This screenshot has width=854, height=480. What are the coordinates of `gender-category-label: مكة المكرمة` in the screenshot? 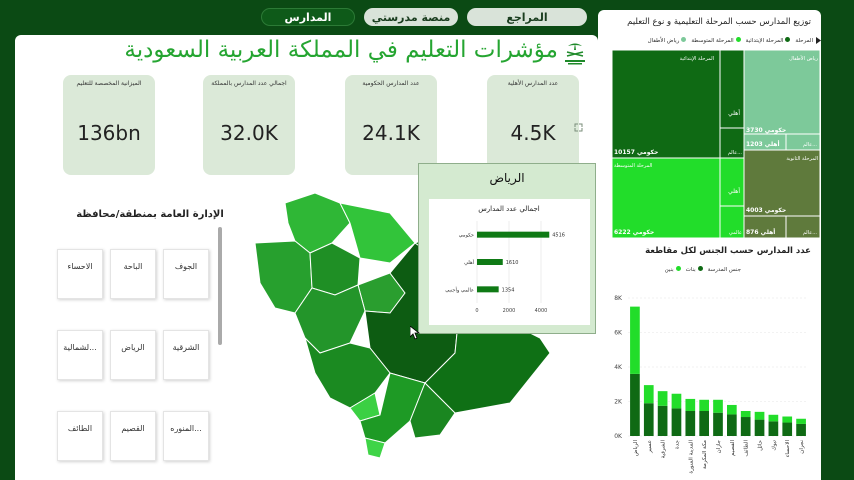 It's located at (704, 454).